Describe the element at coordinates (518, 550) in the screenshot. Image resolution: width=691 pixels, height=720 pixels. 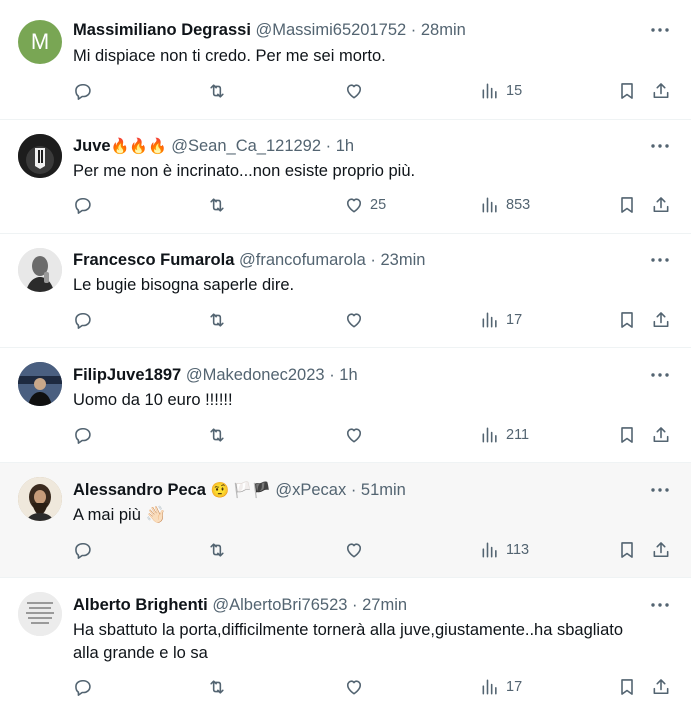
I see `view-count: 113` at that location.